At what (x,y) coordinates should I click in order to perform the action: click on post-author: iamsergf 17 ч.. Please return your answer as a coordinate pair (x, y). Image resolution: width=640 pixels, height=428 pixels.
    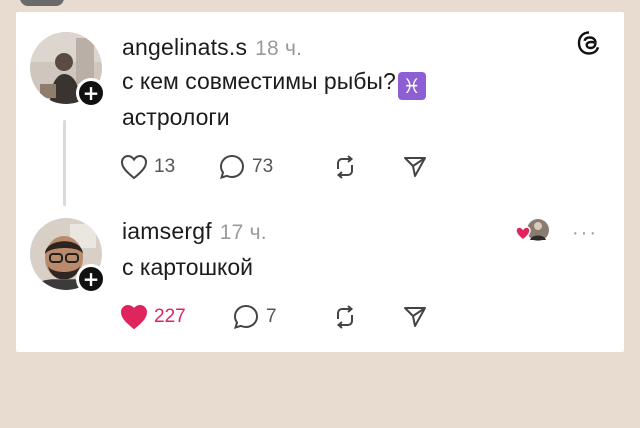
    Looking at the image, I should click on (194, 231).